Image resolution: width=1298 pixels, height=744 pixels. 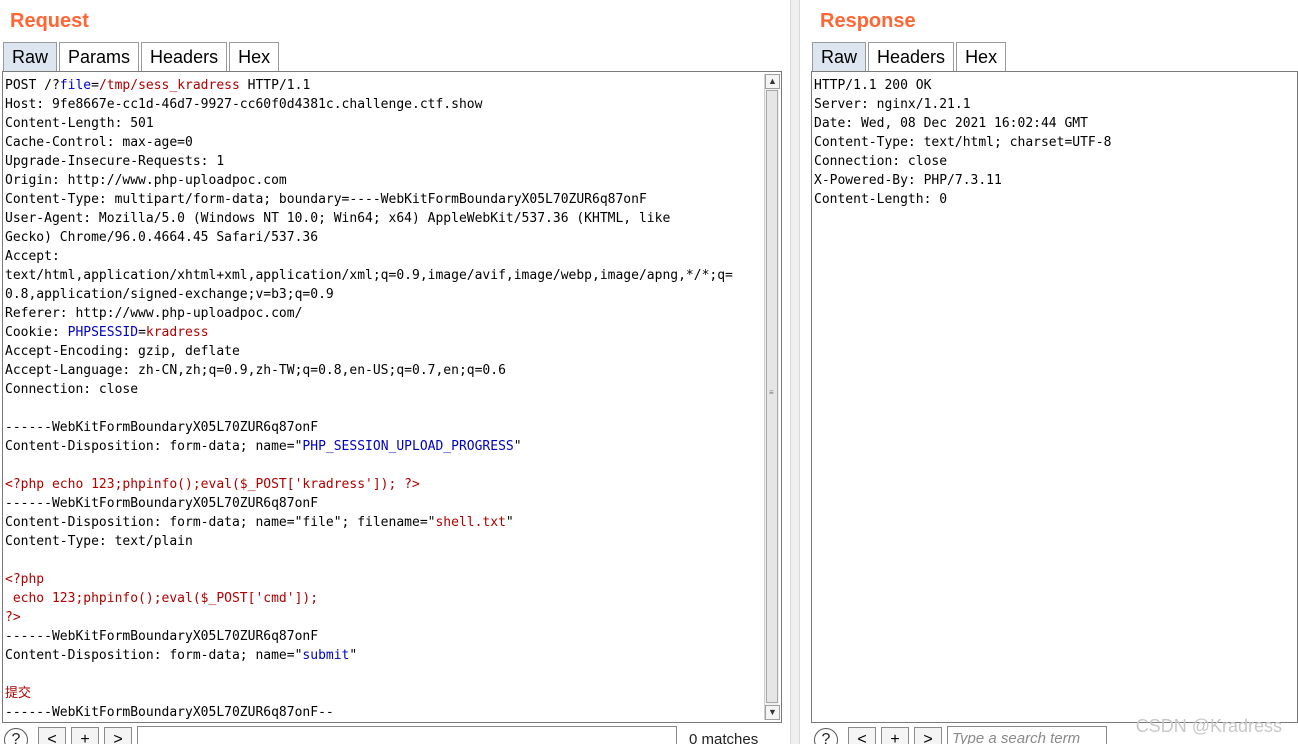 I want to click on watermark: CSDN @Kradress, so click(x=1208, y=726).